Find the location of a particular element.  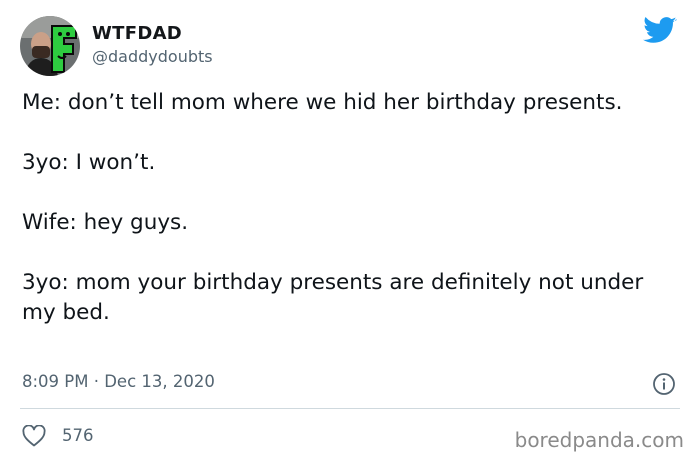

like-count: 576 is located at coordinates (78, 435).